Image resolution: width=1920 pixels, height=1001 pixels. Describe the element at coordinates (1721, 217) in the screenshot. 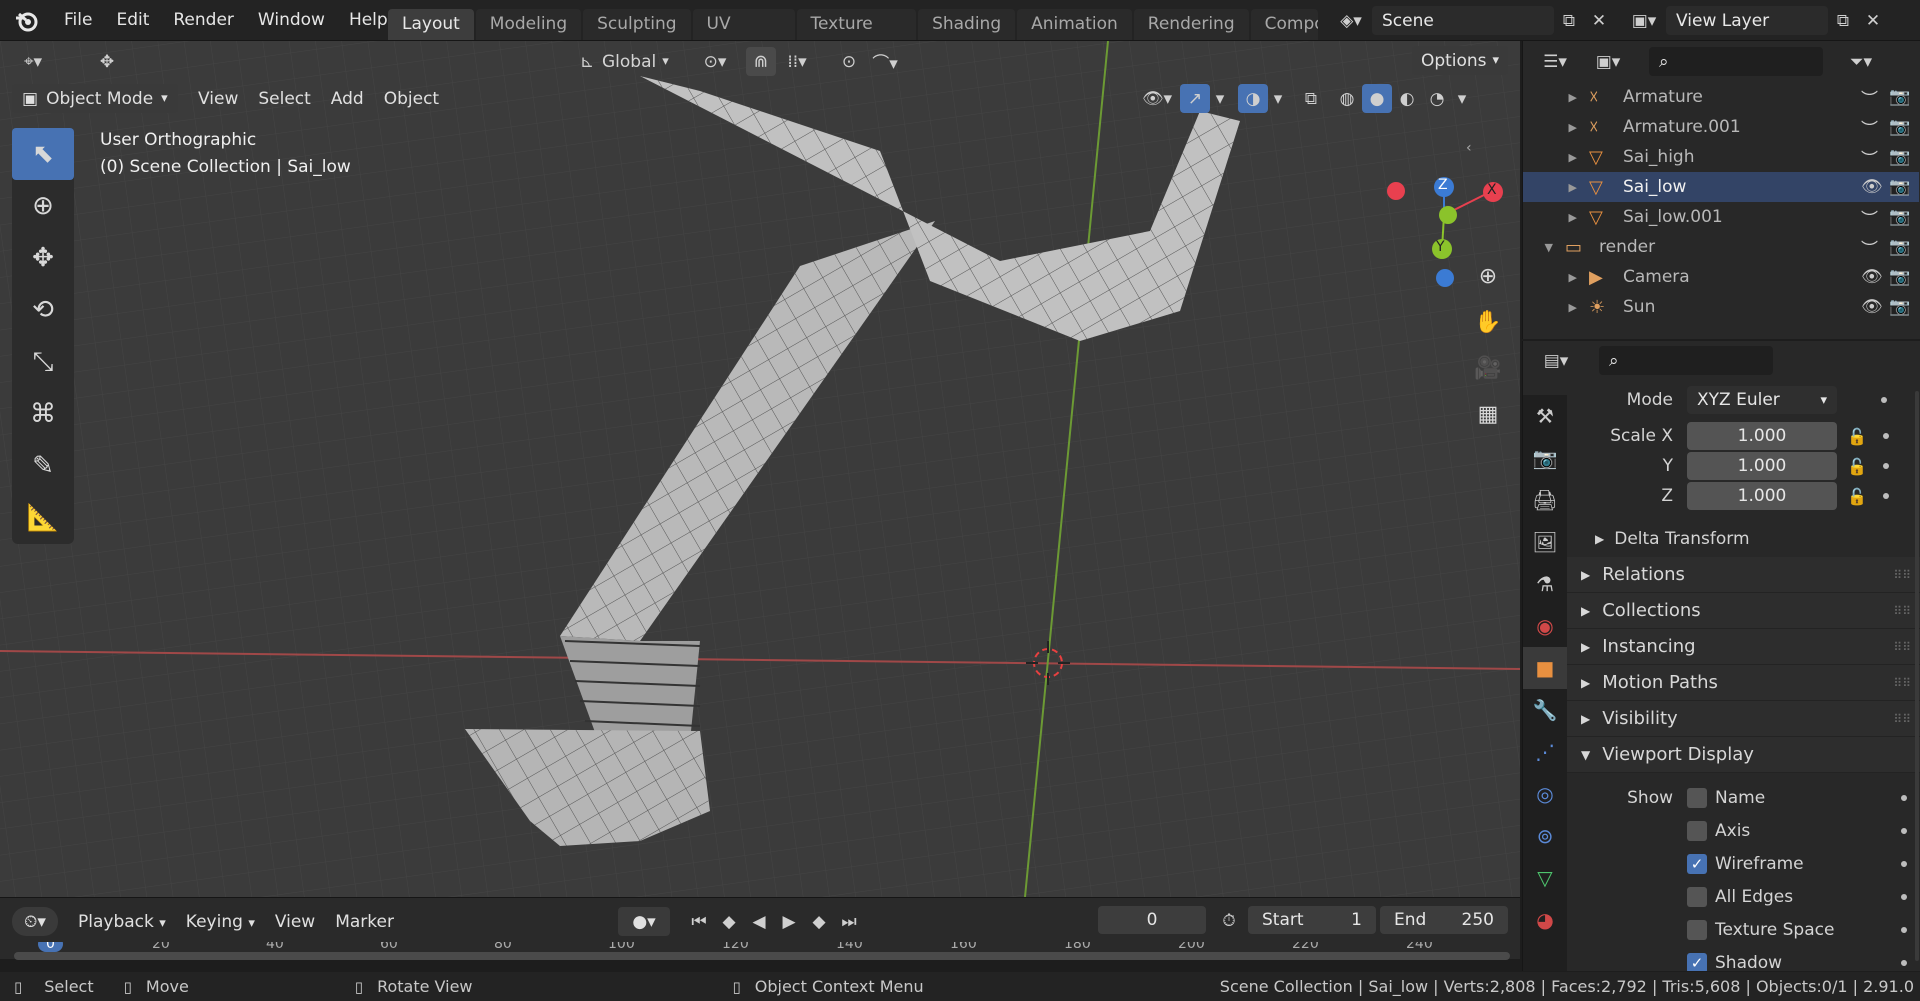

I see `outliner-item-sai-low-001: ▶ ▽ Sai_low.001 ︶ 📷` at that location.